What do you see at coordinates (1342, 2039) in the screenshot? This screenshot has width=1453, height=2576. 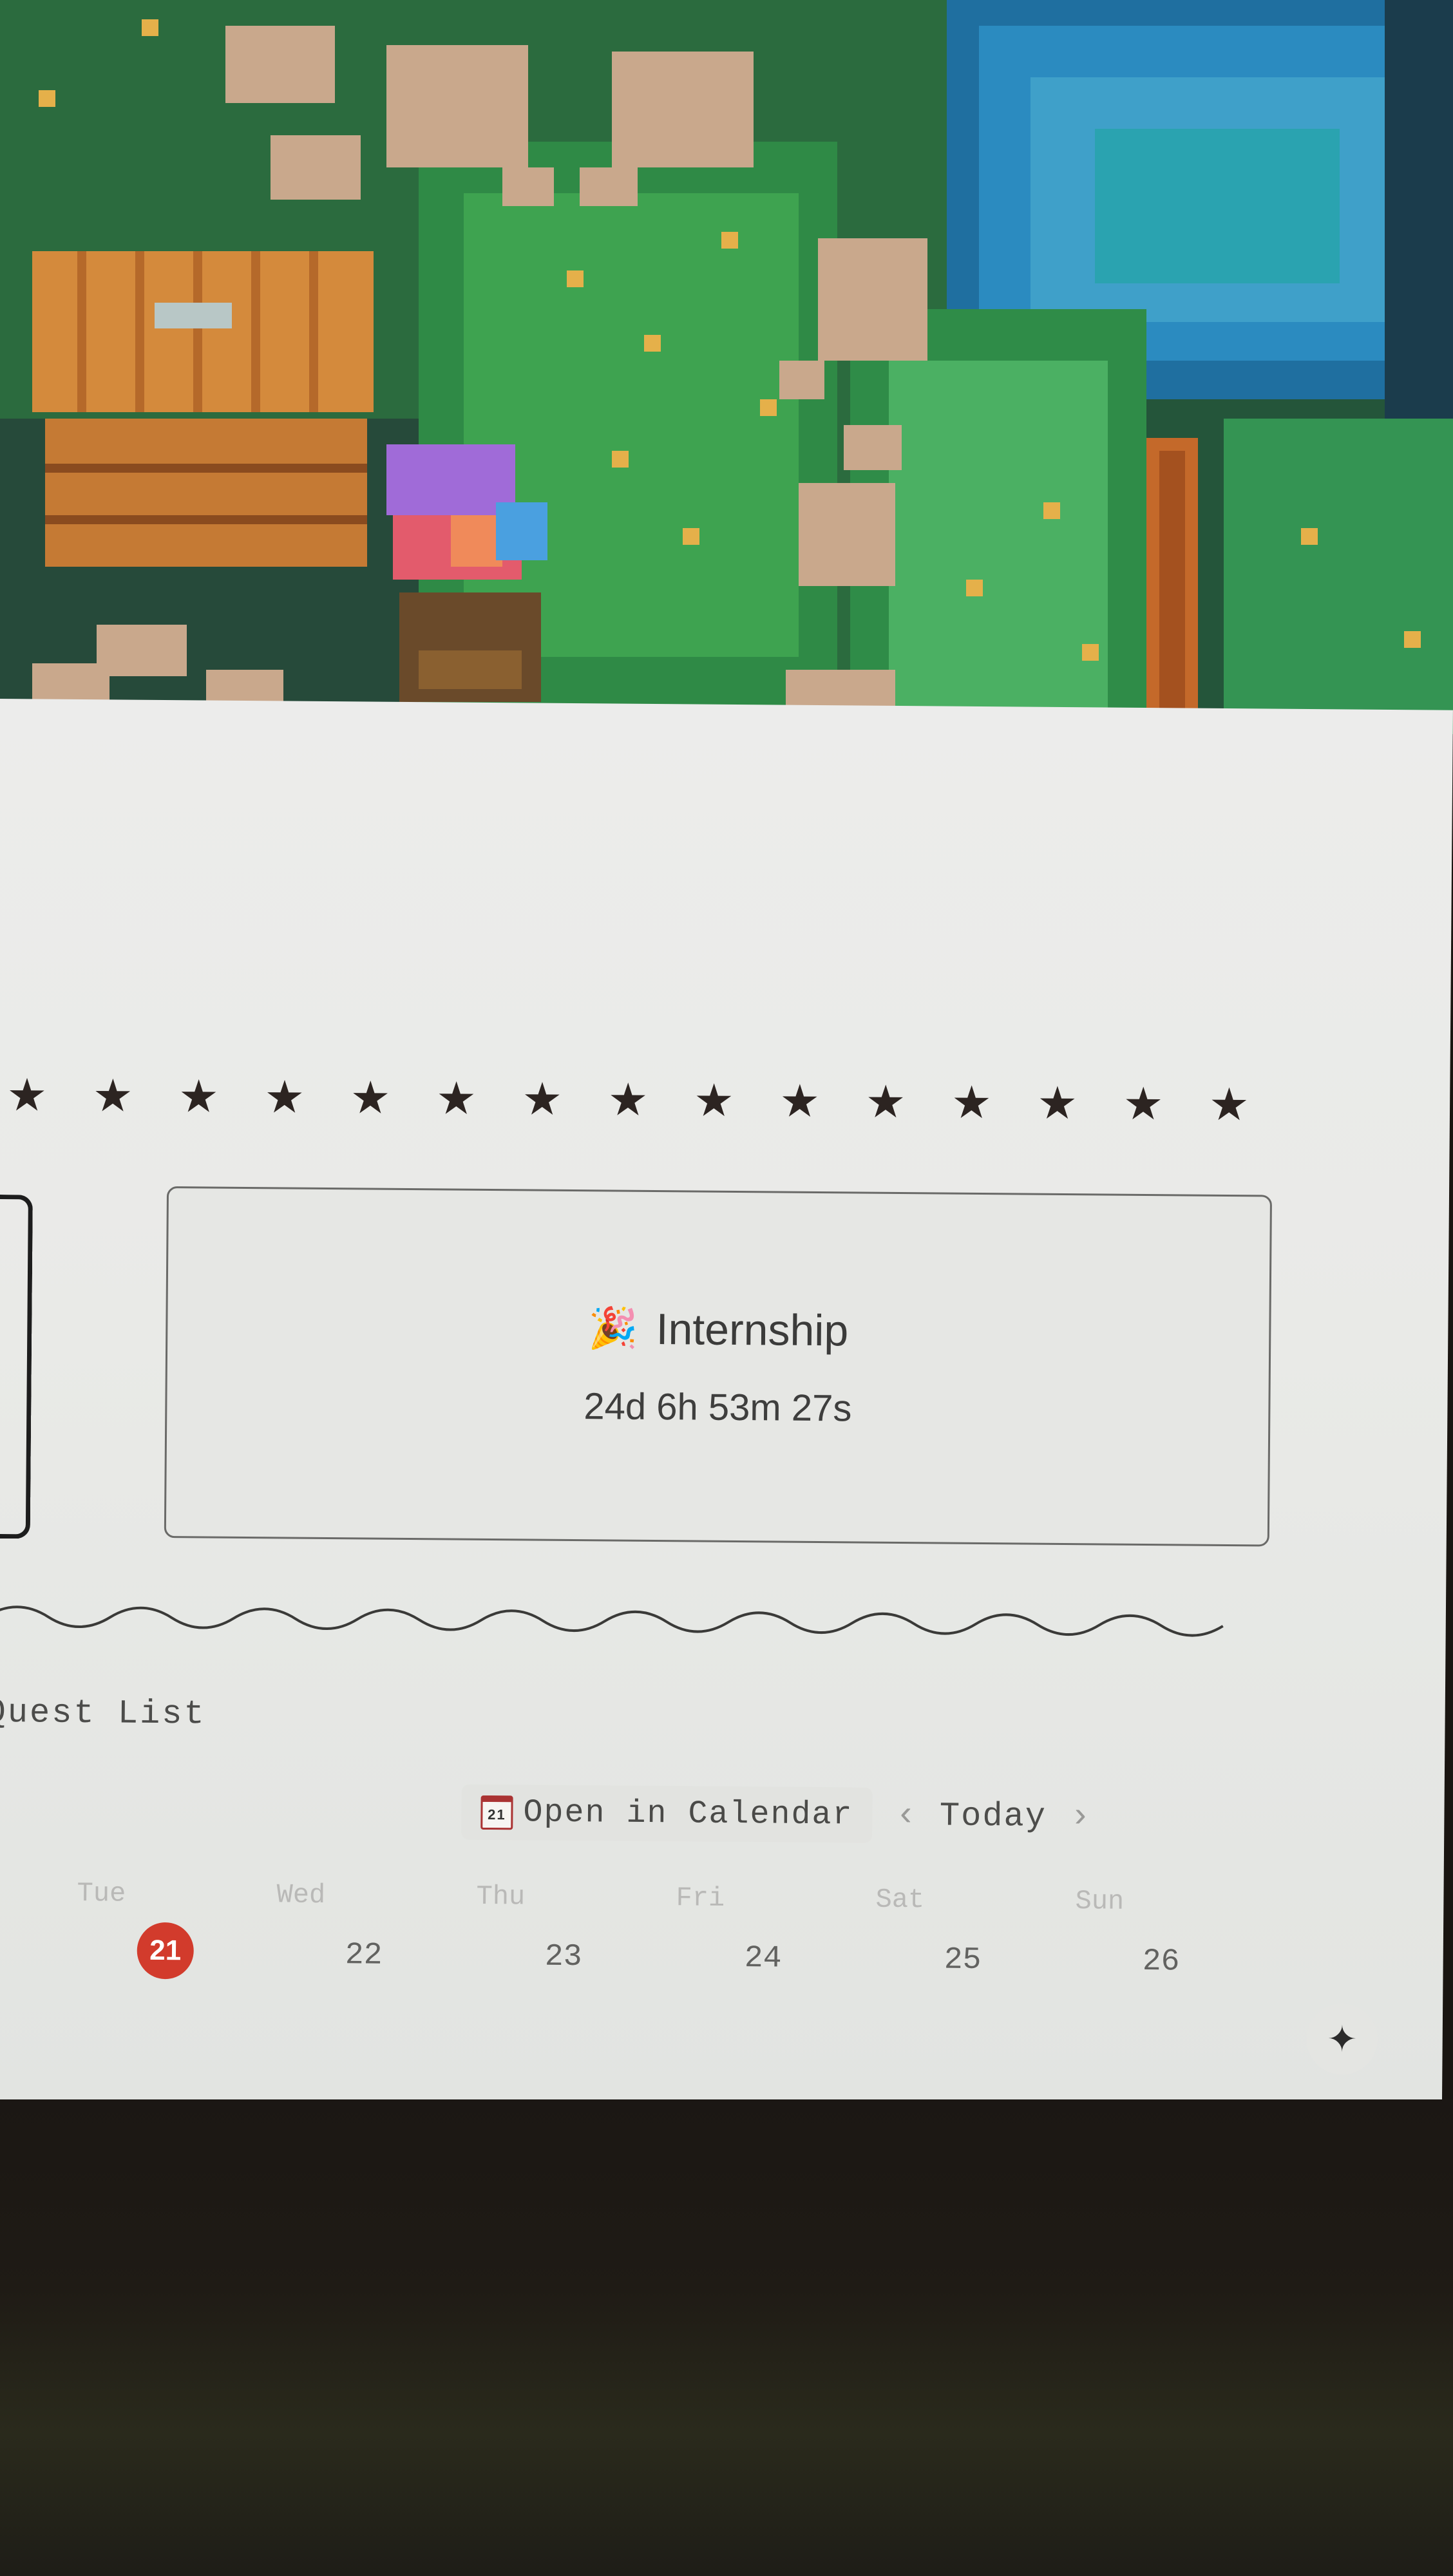 I see `ai-sparkle-icon: ✦` at bounding box center [1342, 2039].